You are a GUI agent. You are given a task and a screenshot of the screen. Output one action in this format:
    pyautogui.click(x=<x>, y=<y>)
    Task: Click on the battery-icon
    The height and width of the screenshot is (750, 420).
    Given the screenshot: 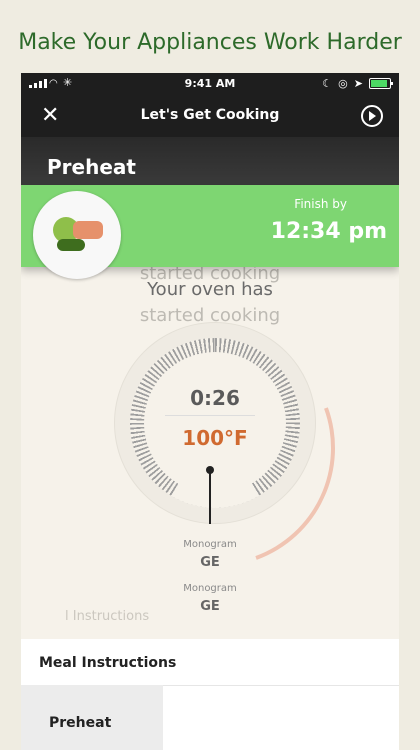 What is the action you would take?
    pyautogui.click(x=381, y=83)
    